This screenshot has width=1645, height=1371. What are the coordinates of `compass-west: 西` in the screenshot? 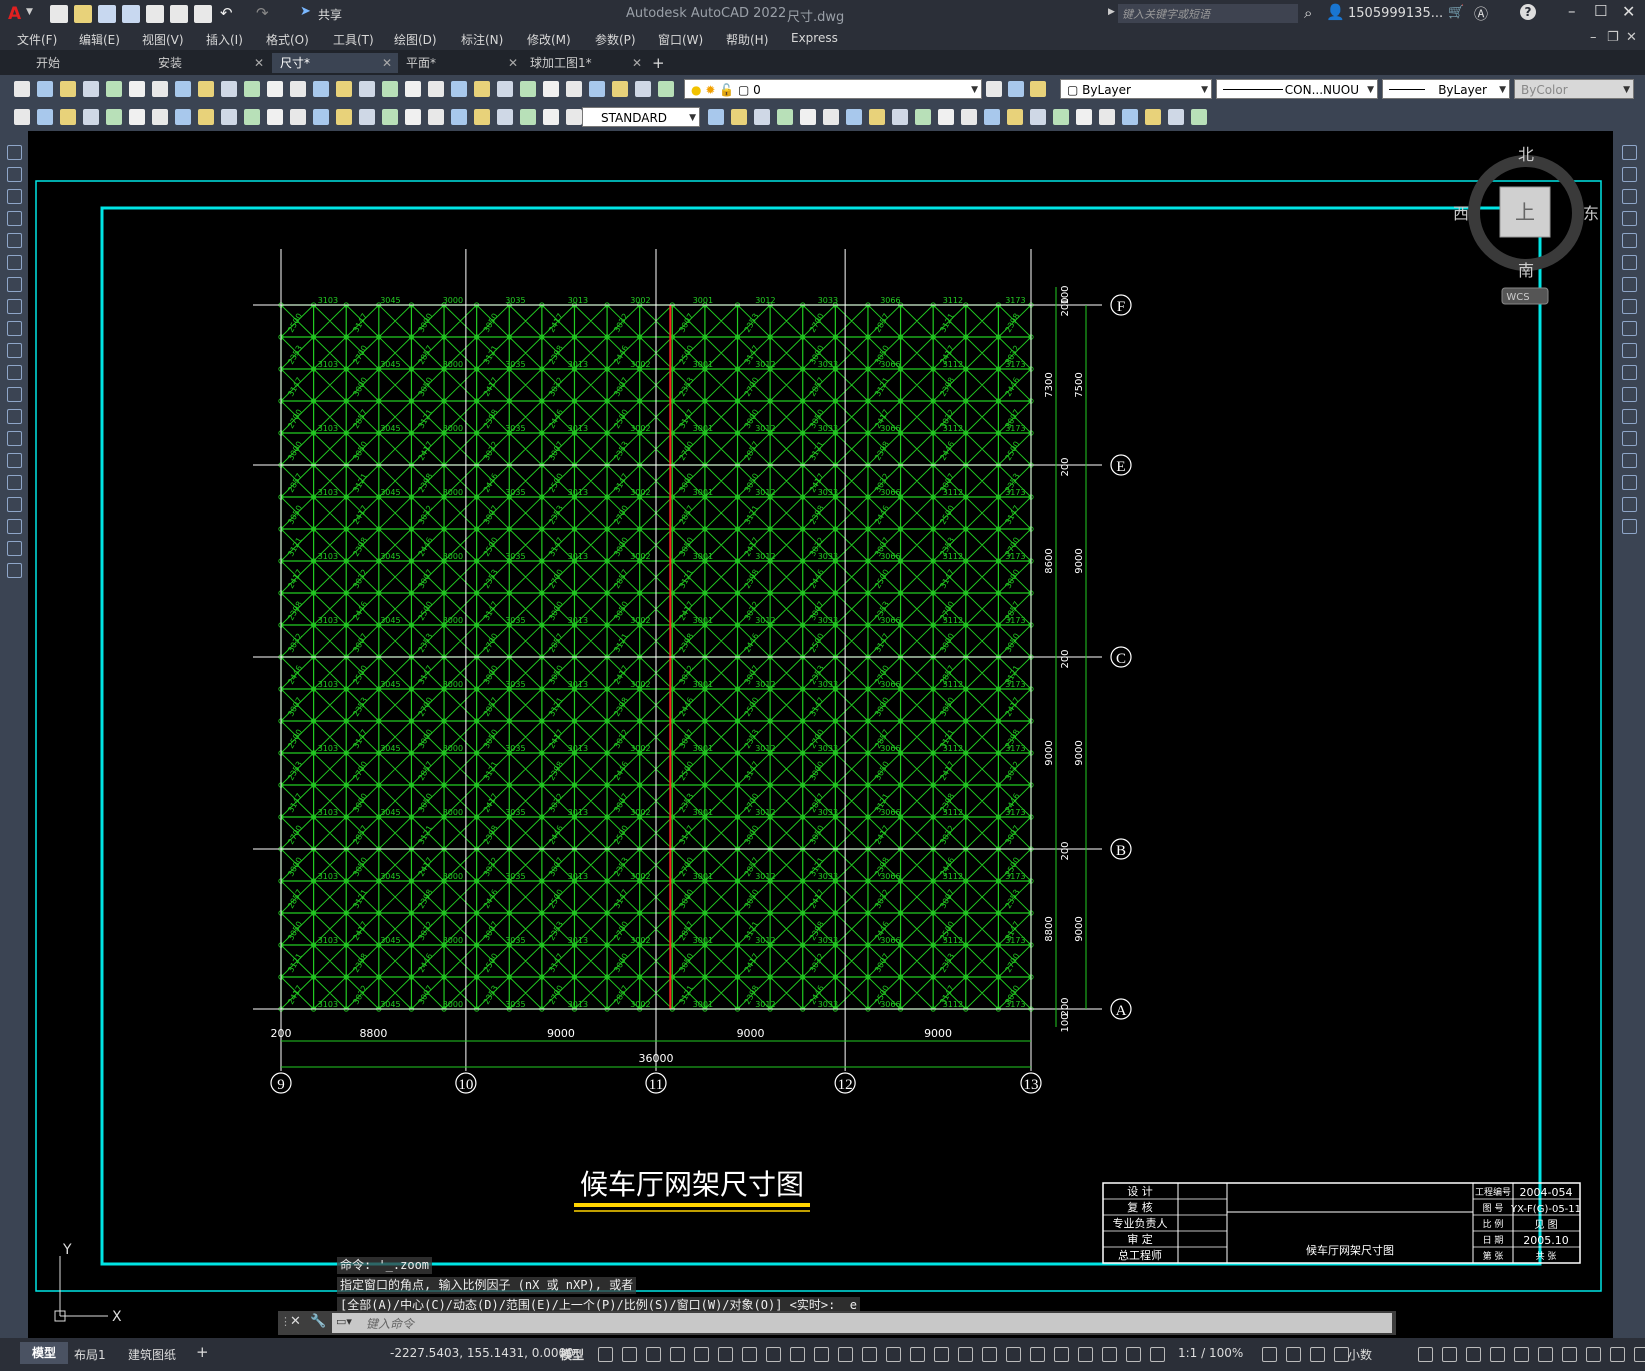 It's located at (1461, 213).